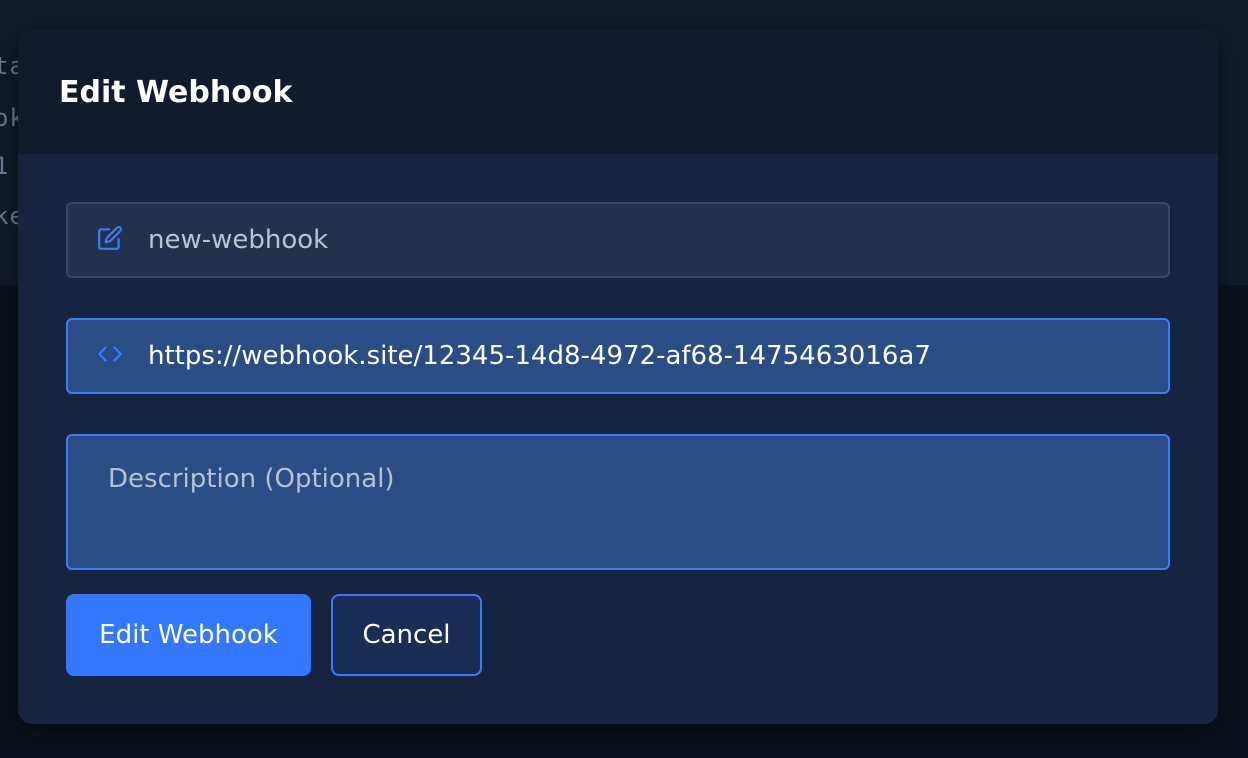  What do you see at coordinates (110, 354) in the screenshot?
I see `code-icon` at bounding box center [110, 354].